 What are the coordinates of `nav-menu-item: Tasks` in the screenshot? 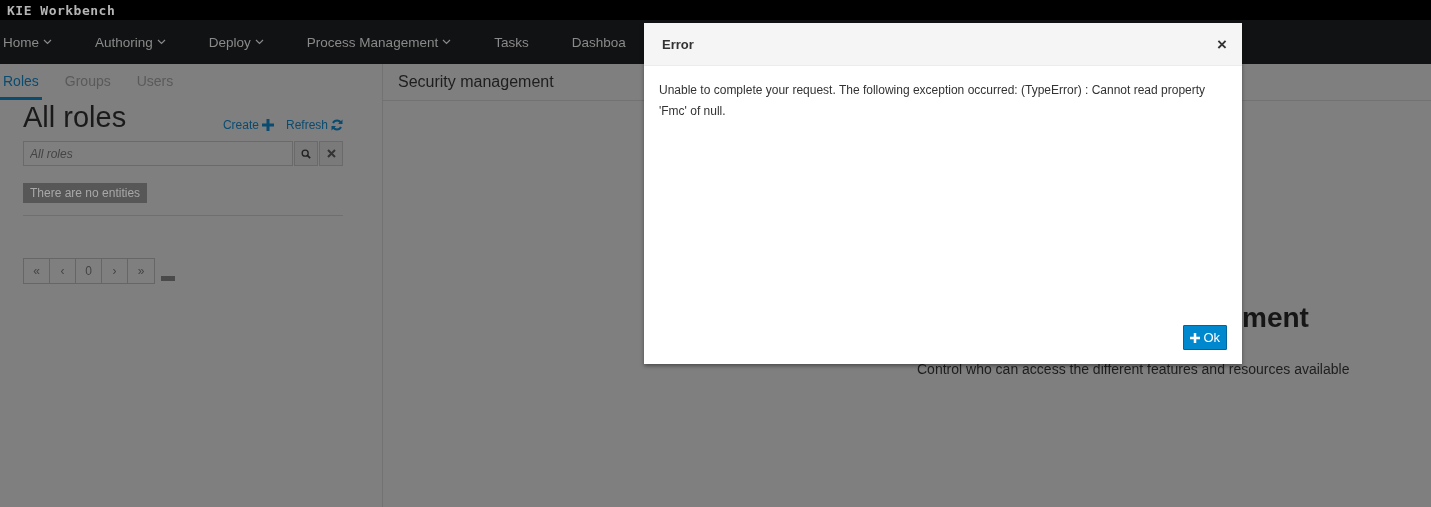 It's located at (510, 42).